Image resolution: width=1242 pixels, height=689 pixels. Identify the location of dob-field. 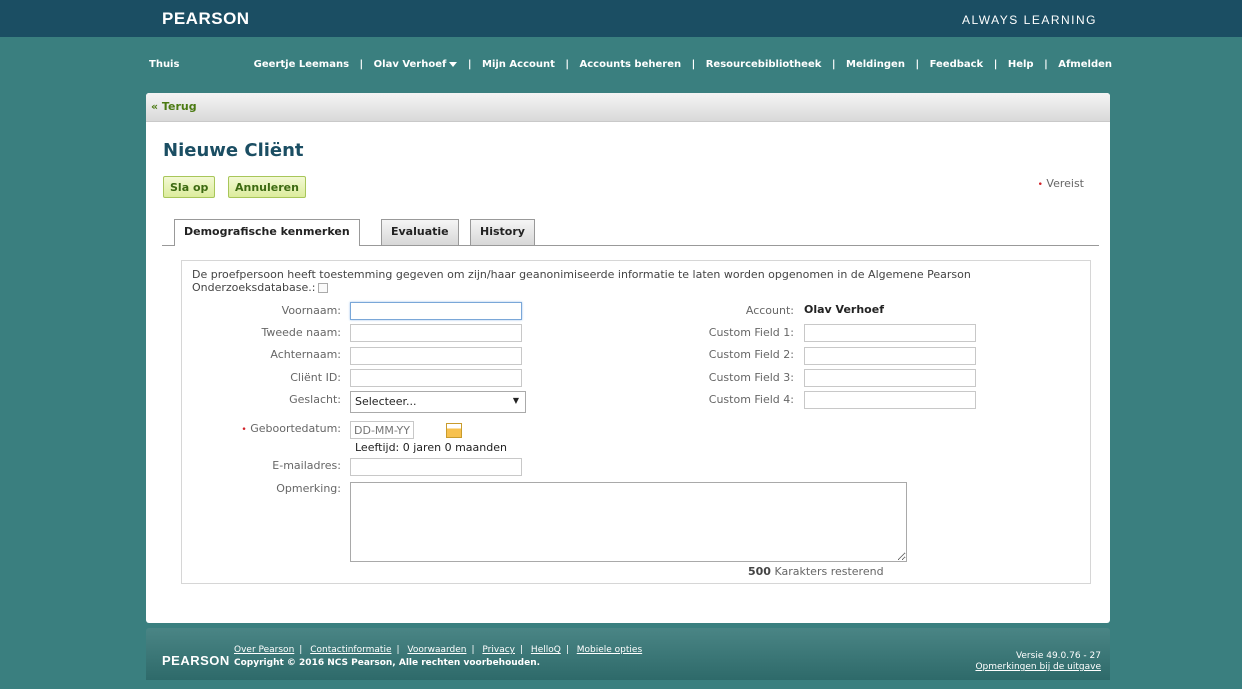
(382, 430).